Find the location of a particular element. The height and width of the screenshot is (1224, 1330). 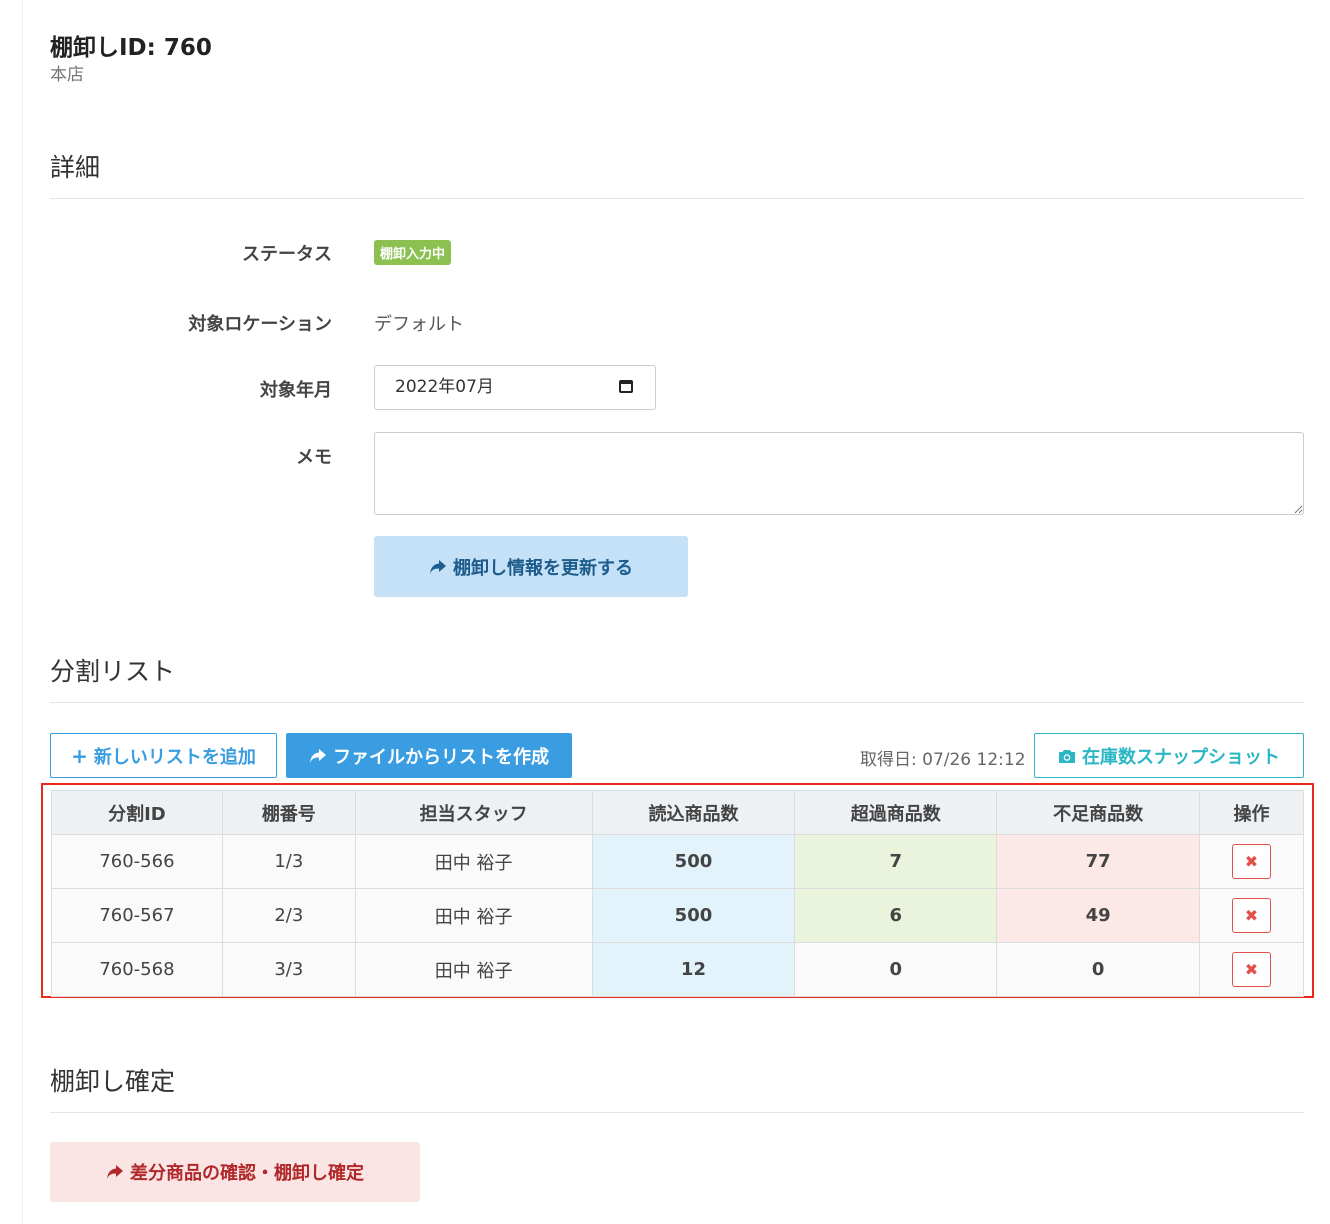

update-inventory-label: 棚卸し情報を更新する is located at coordinates (543, 568).